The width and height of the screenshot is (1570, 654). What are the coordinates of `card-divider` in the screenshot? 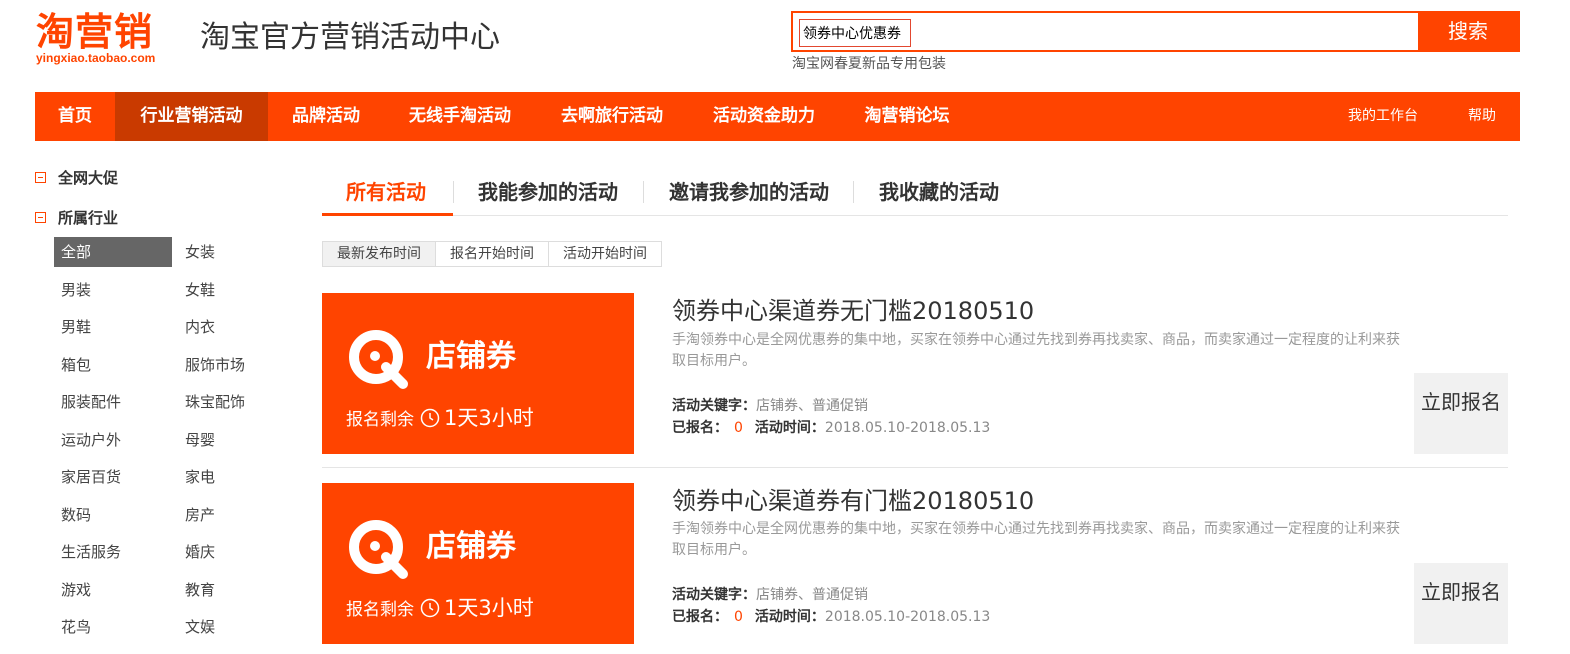 It's located at (915, 467).